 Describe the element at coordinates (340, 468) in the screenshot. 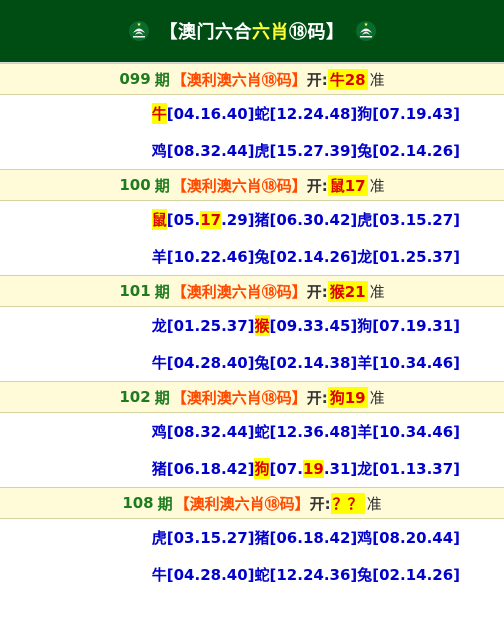

I see `prediction-segment: .31]` at that location.